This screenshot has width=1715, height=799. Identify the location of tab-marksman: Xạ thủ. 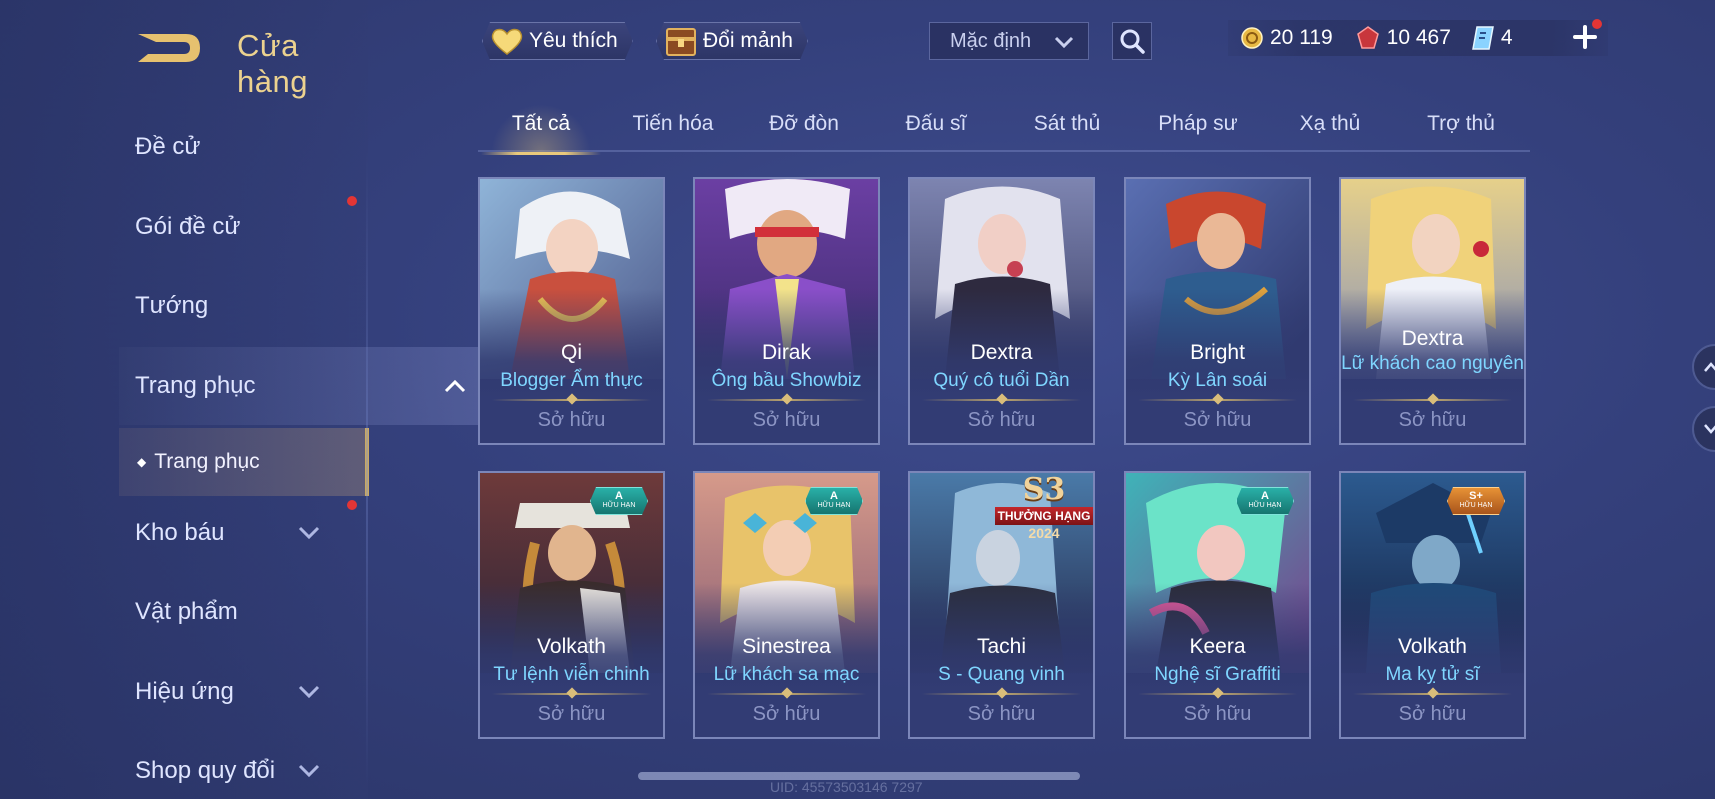
(1330, 124).